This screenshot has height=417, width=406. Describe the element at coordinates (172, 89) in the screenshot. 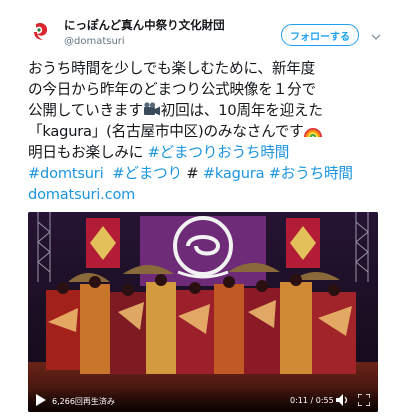

I see `tweet-line: の今日から昨年のどまつり公式映像を１分で` at that location.